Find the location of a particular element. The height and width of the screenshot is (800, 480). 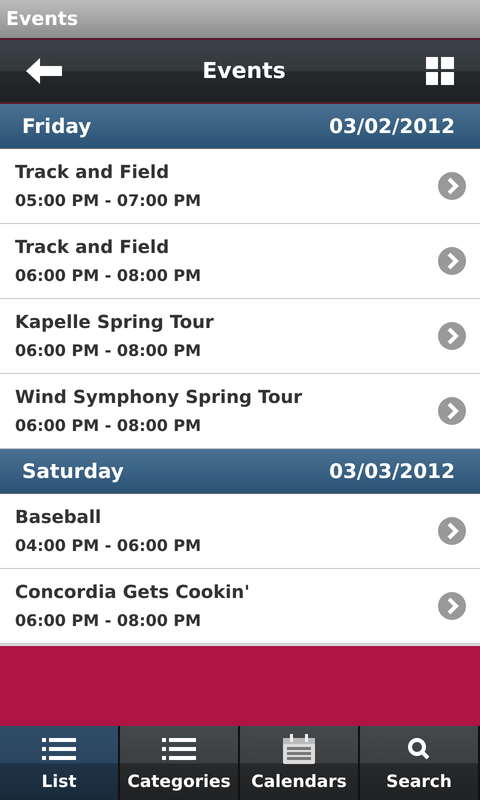

event-time: 04:00 PM - 06:00 PM is located at coordinates (108, 545).